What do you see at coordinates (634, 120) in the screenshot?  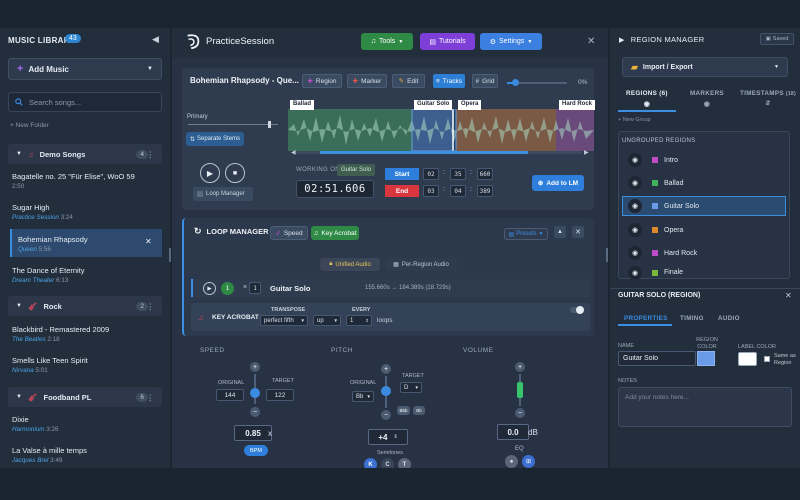 I see `new-group-link: + New Group` at bounding box center [634, 120].